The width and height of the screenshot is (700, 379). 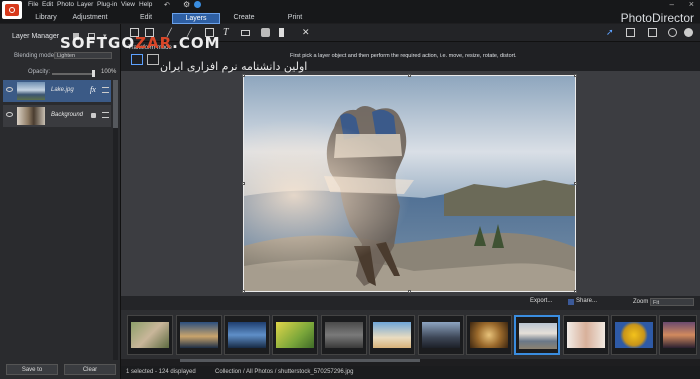 I want to click on menu-file: File, so click(x=33, y=4).